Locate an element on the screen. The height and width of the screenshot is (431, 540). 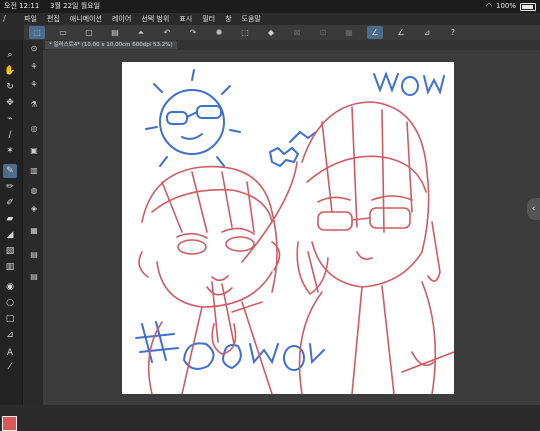
ruler-tool-icon: ⊿ is located at coordinates (10, 335).